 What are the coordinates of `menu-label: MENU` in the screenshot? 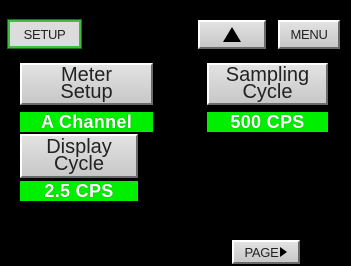 It's located at (309, 34).